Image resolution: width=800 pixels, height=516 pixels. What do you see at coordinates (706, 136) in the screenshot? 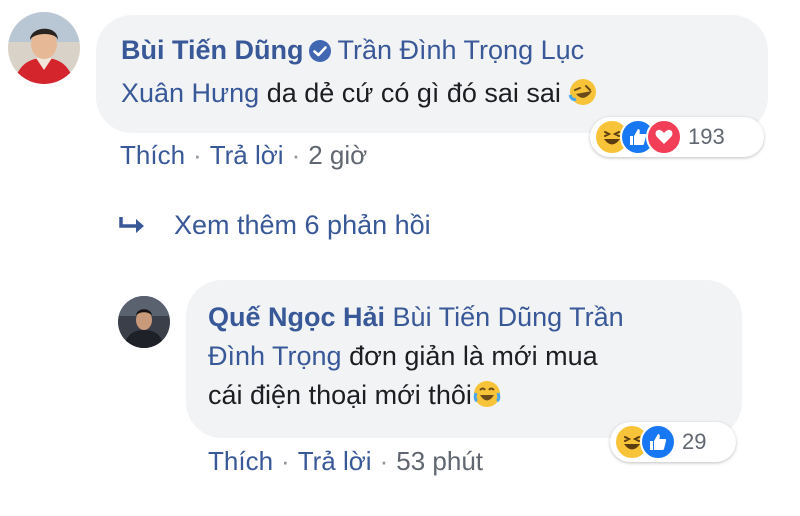
I see `reaction-count: 193` at bounding box center [706, 136].